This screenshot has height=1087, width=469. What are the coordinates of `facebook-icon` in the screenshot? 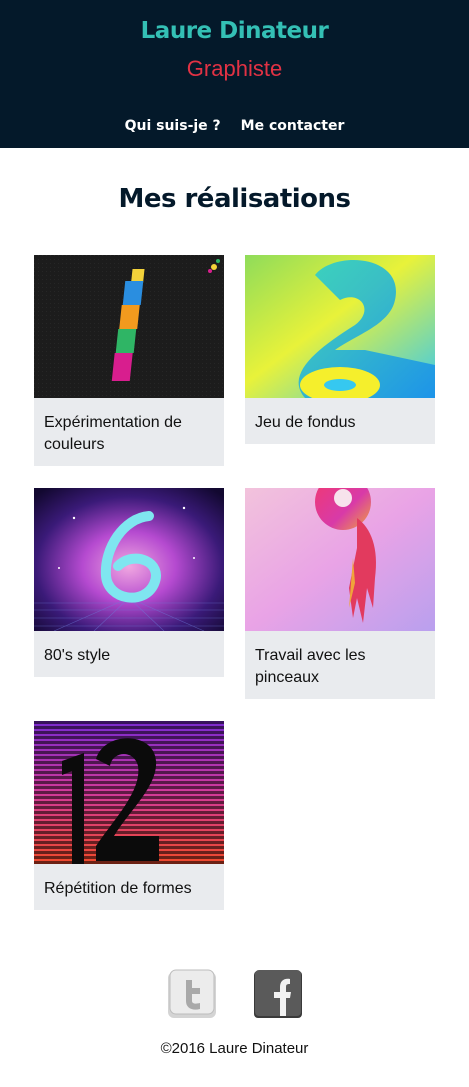 It's located at (278, 994).